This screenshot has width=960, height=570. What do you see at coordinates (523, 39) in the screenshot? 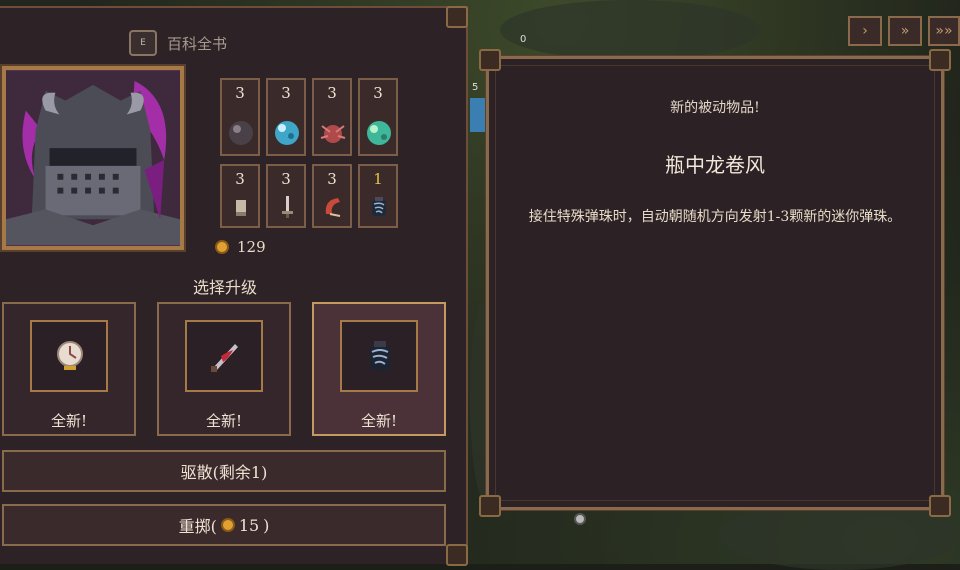
I see `world-marker-label: 0` at bounding box center [523, 39].